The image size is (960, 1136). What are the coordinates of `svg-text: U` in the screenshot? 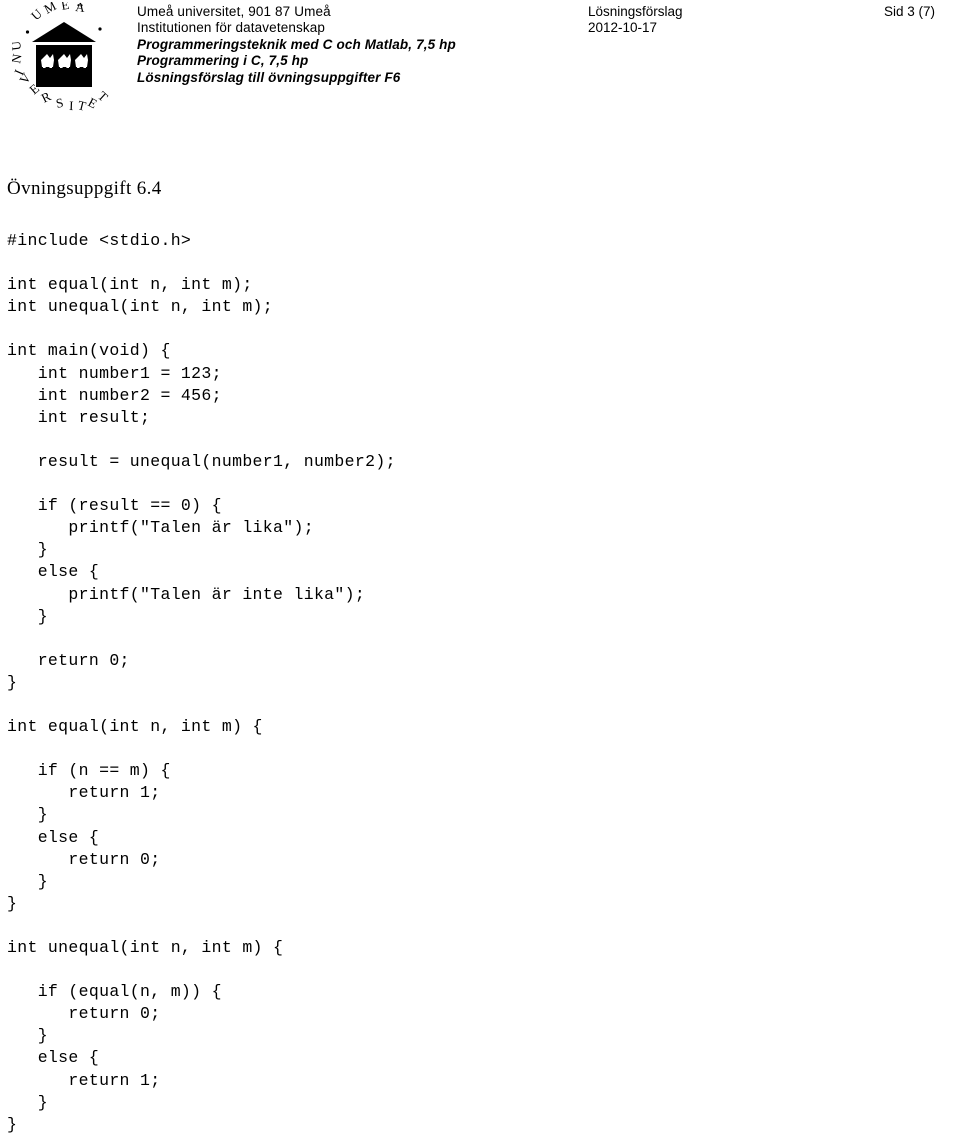 It's located at (18, 46).